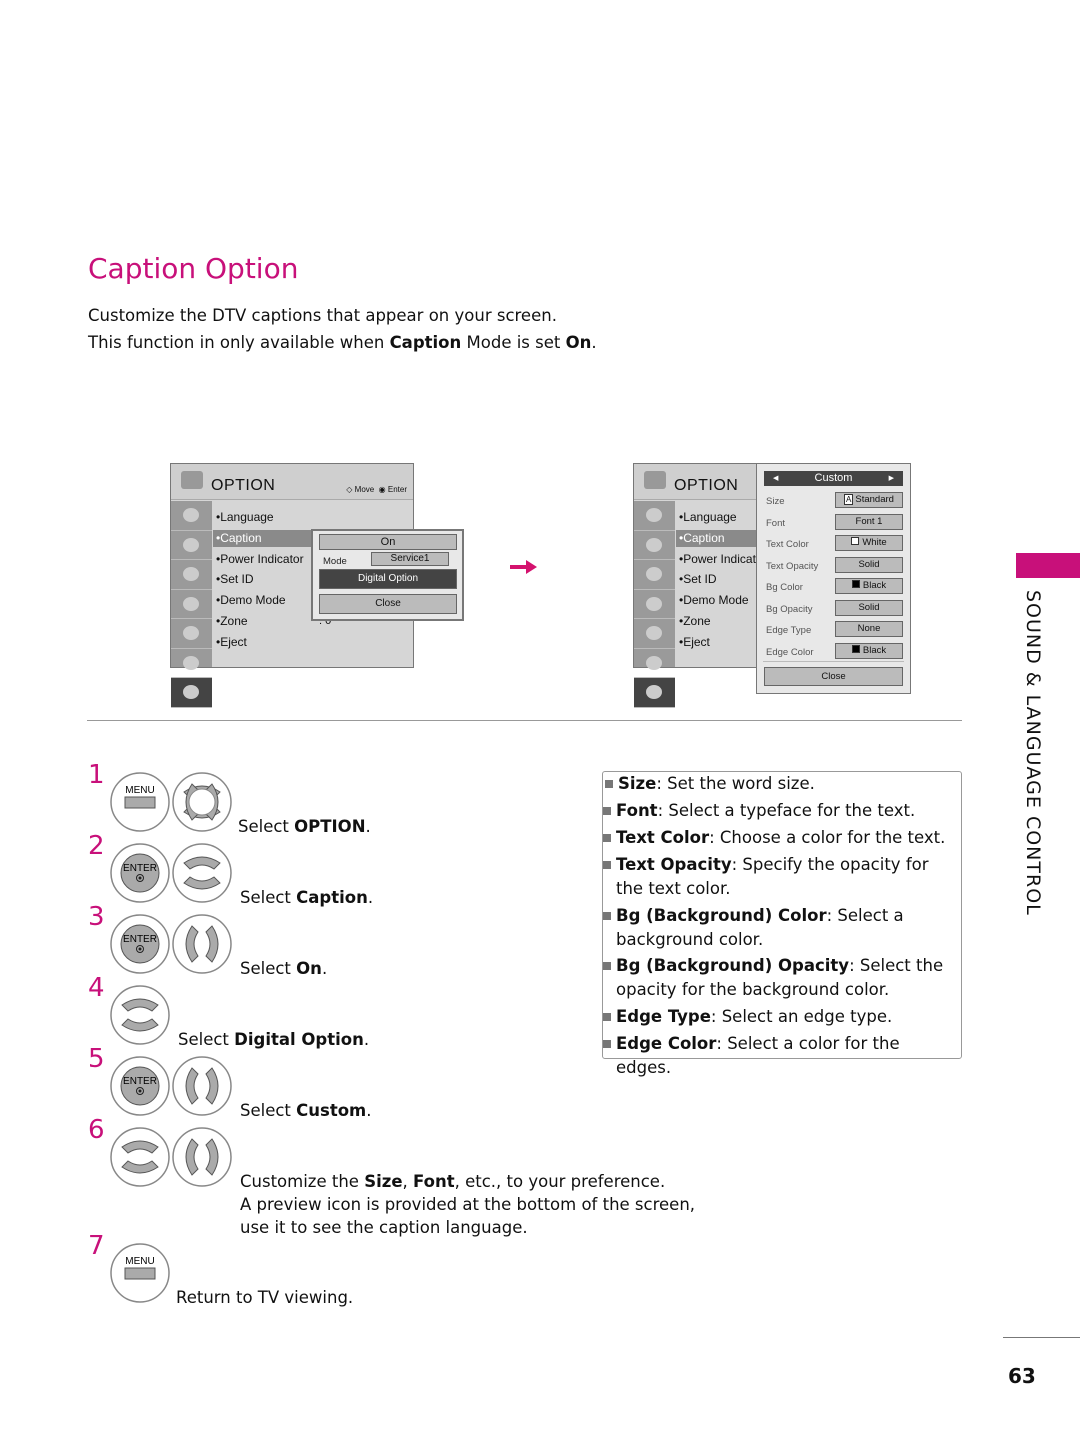  Describe the element at coordinates (891, 478) in the screenshot. I see `arrow-right-icon: ▶` at that location.